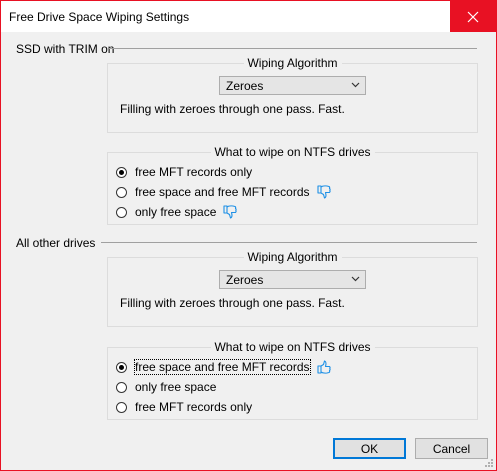  Describe the element at coordinates (65, 49) in the screenshot. I see `section-label-ssd: SSD with TRIM on` at that location.